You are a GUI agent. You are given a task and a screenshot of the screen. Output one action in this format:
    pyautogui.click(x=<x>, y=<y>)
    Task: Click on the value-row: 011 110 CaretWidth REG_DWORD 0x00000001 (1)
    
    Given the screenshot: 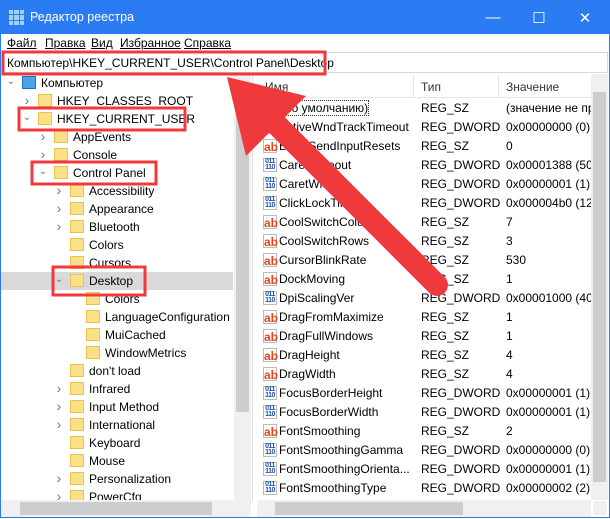 What is the action you would take?
    pyautogui.click(x=424, y=184)
    